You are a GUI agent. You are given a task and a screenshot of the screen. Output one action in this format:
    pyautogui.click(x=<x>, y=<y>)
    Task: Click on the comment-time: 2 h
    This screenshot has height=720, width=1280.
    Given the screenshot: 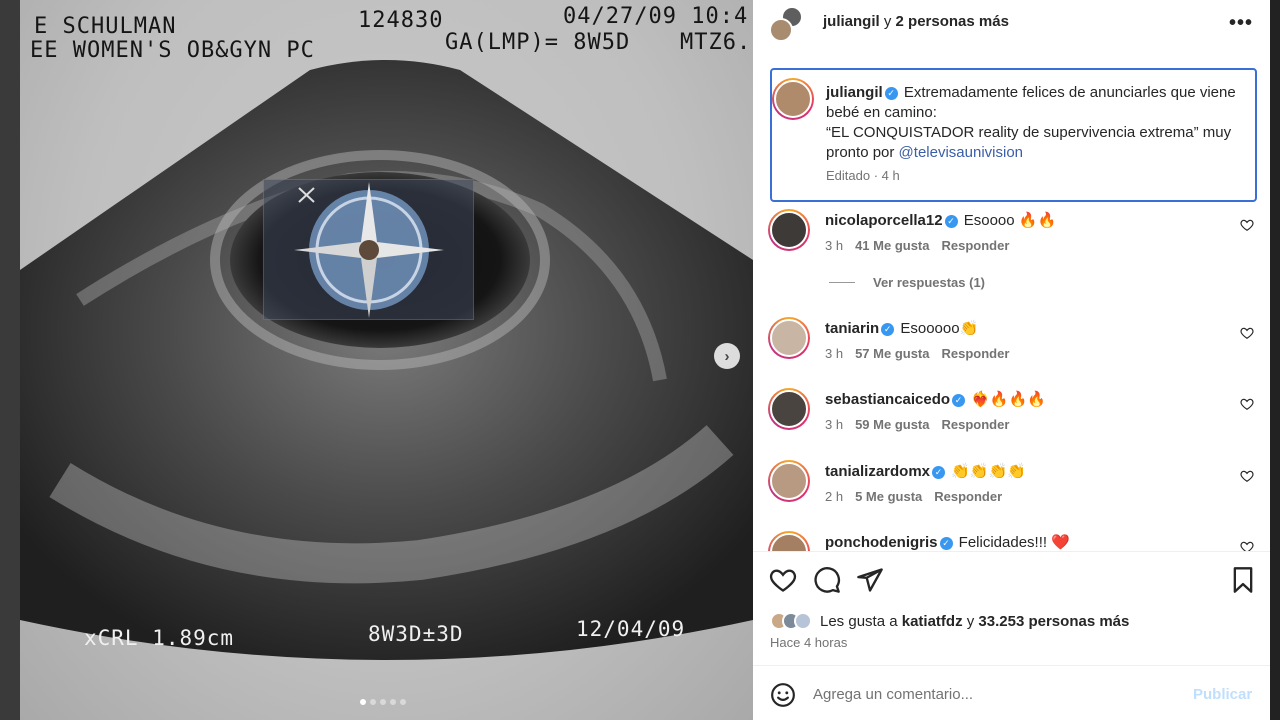 What is the action you would take?
    pyautogui.click(x=834, y=496)
    